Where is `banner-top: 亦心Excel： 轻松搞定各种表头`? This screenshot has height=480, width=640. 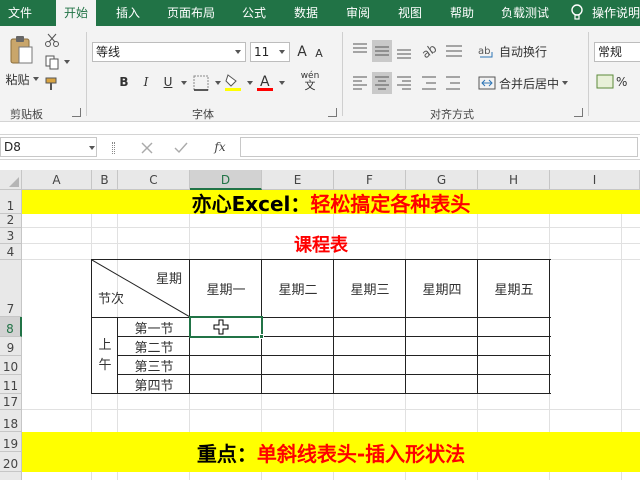
banner-top: 亦心Excel： 轻松搞定各种表头 is located at coordinates (331, 203).